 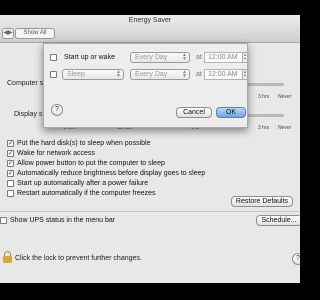 I want to click on ups-label: Show UPS status in the menu bar, so click(x=63, y=220).